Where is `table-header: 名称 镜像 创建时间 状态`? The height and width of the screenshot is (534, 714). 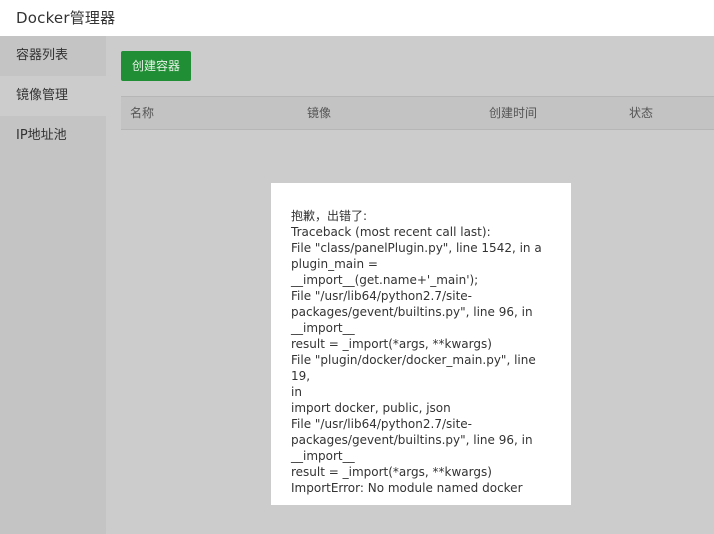 table-header: 名称 镜像 创建时间 状态 is located at coordinates (417, 113).